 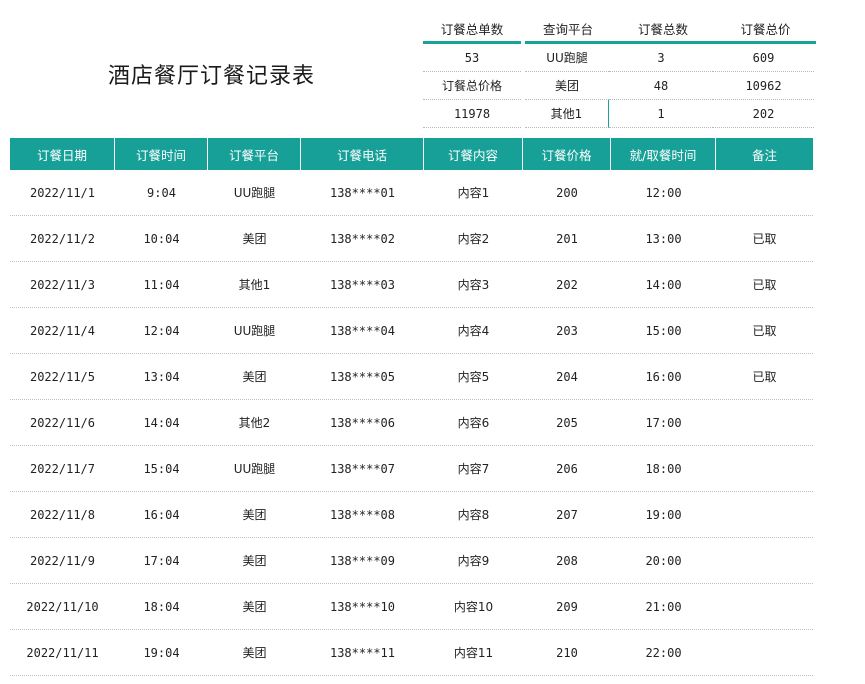 What do you see at coordinates (473, 238) in the screenshot?
I see `content-cell: 内容2` at bounding box center [473, 238].